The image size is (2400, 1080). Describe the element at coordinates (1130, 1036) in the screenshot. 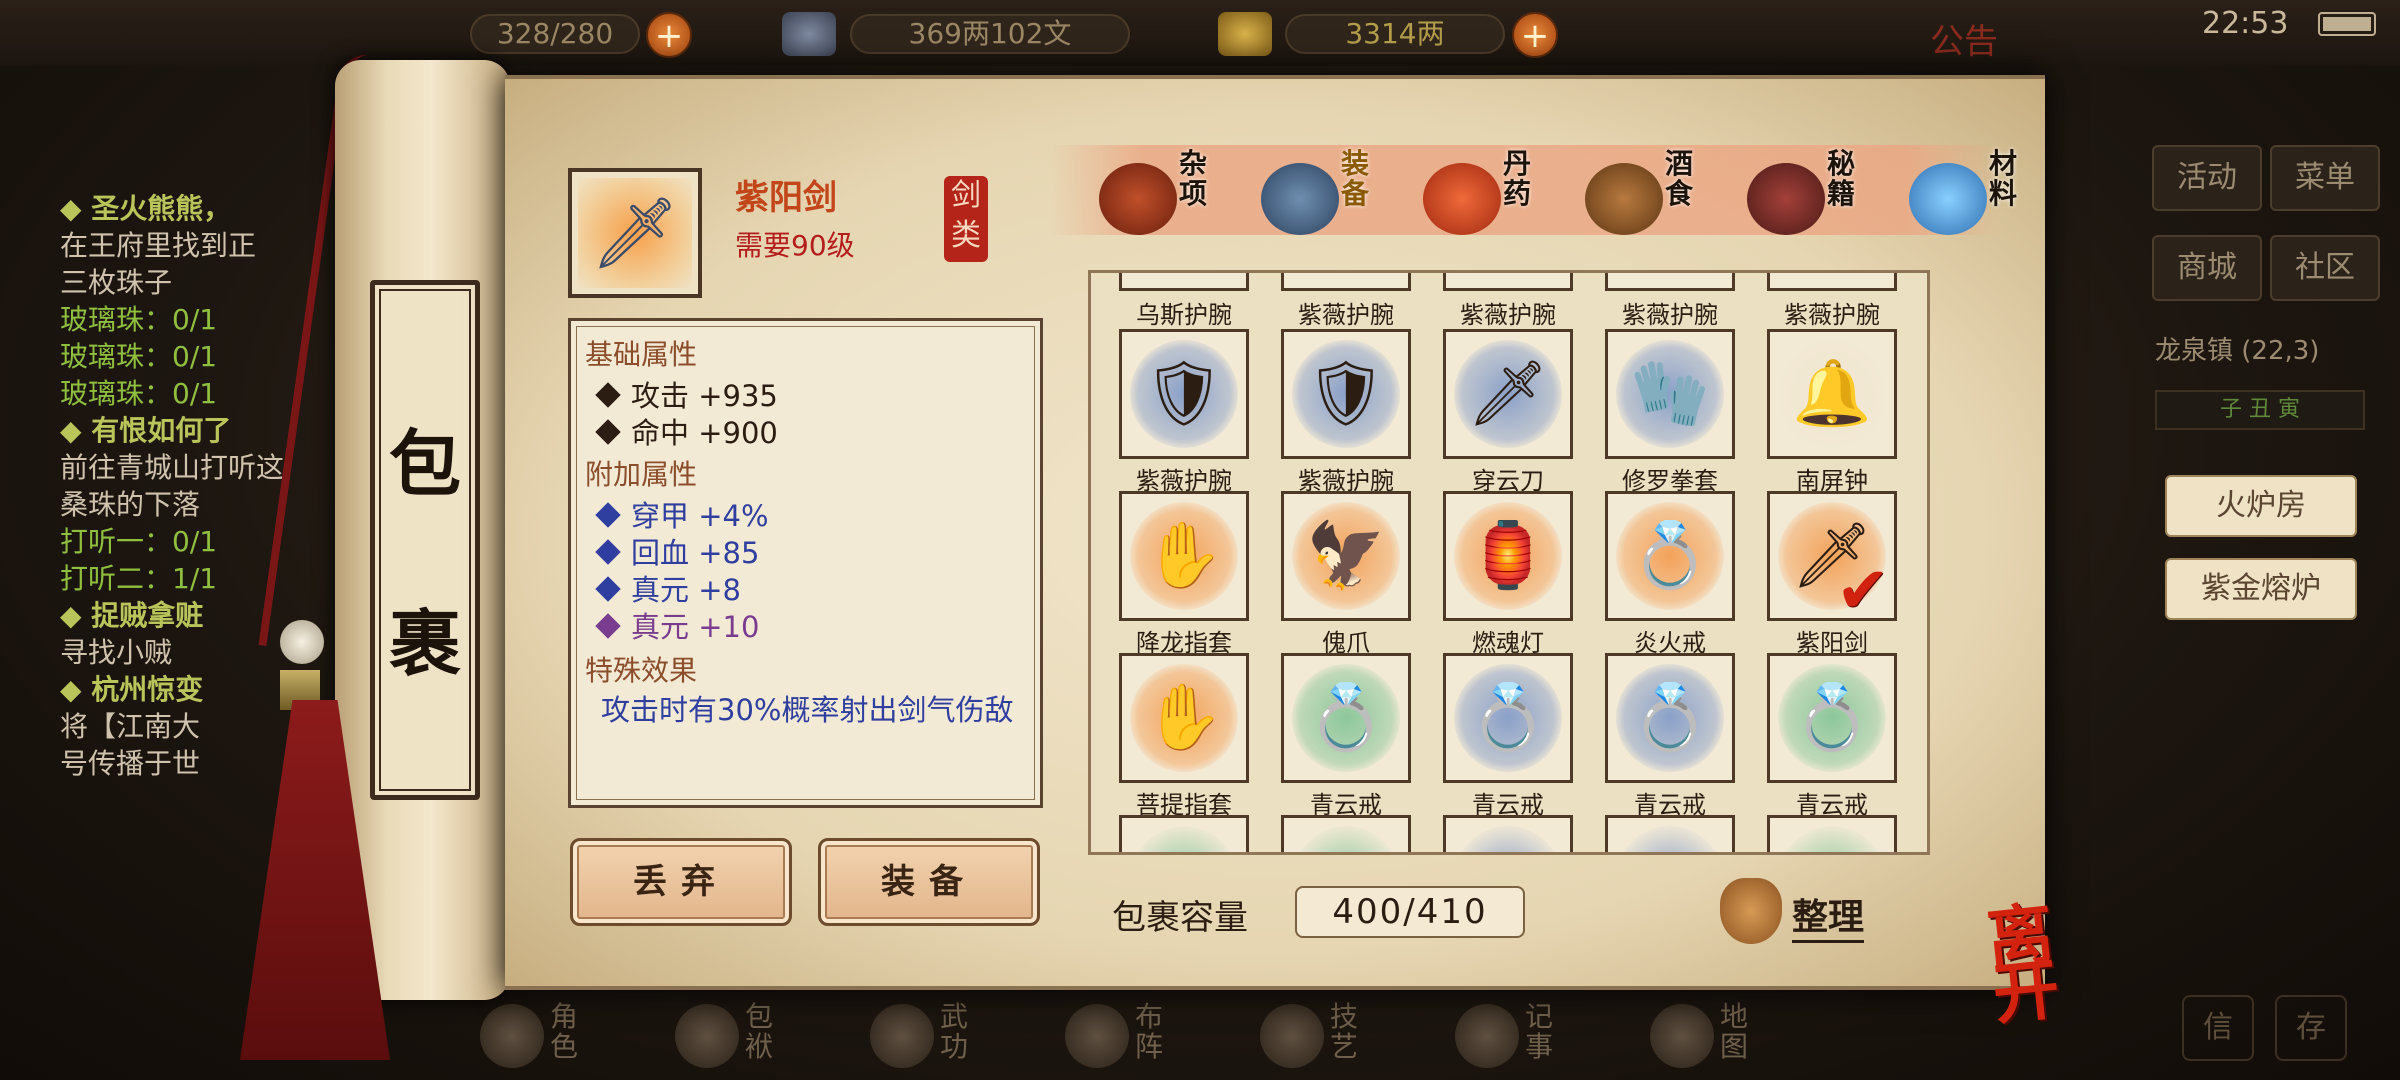

I see `nav-item: 布阵` at that location.